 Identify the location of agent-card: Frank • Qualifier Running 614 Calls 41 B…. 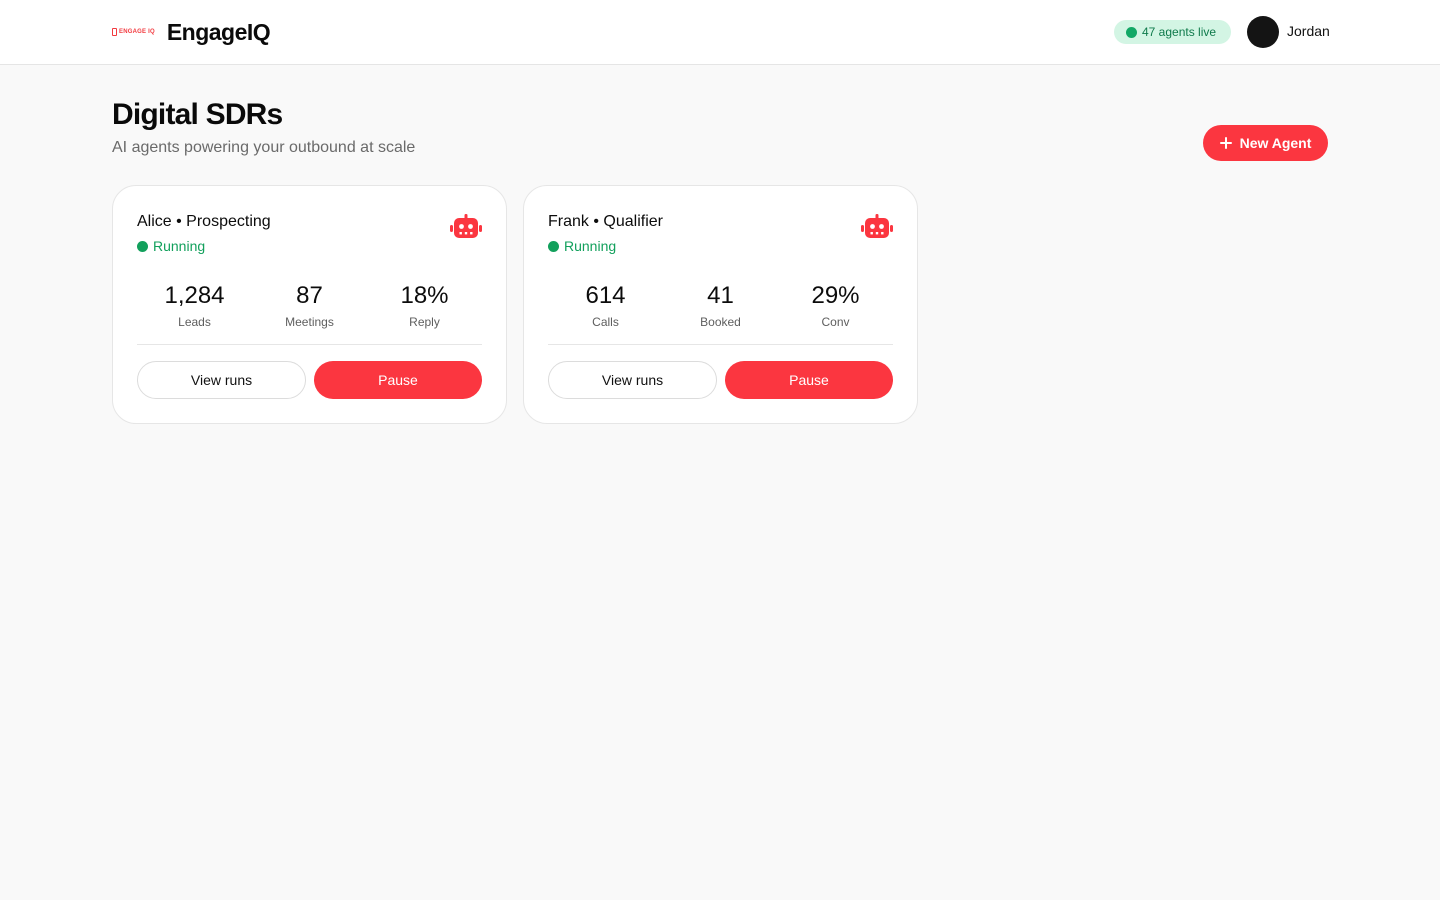
(720, 304).